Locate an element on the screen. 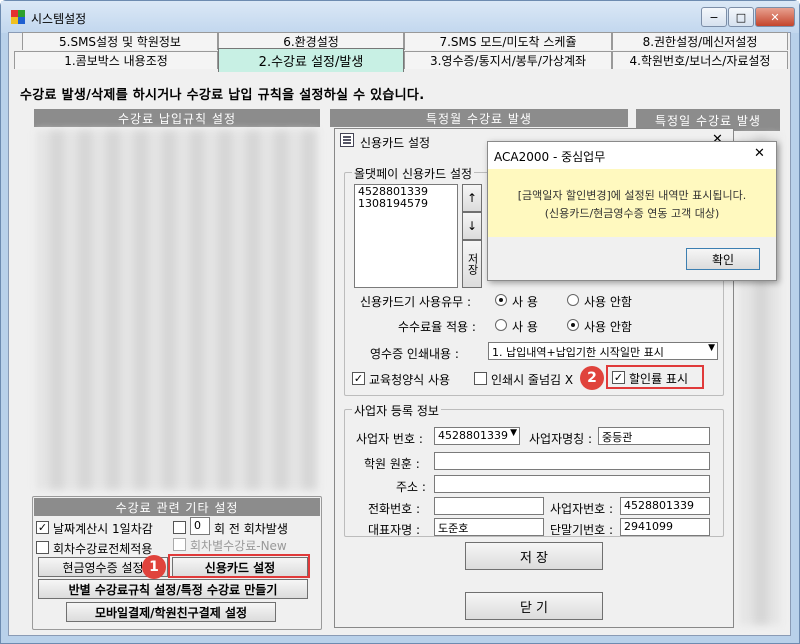 This screenshot has height=644, width=800. address-field is located at coordinates (572, 484).